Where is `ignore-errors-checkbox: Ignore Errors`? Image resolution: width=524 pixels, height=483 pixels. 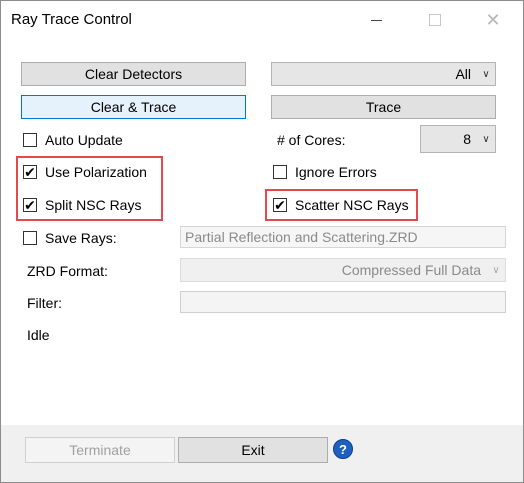 ignore-errors-checkbox: Ignore Errors is located at coordinates (325, 172).